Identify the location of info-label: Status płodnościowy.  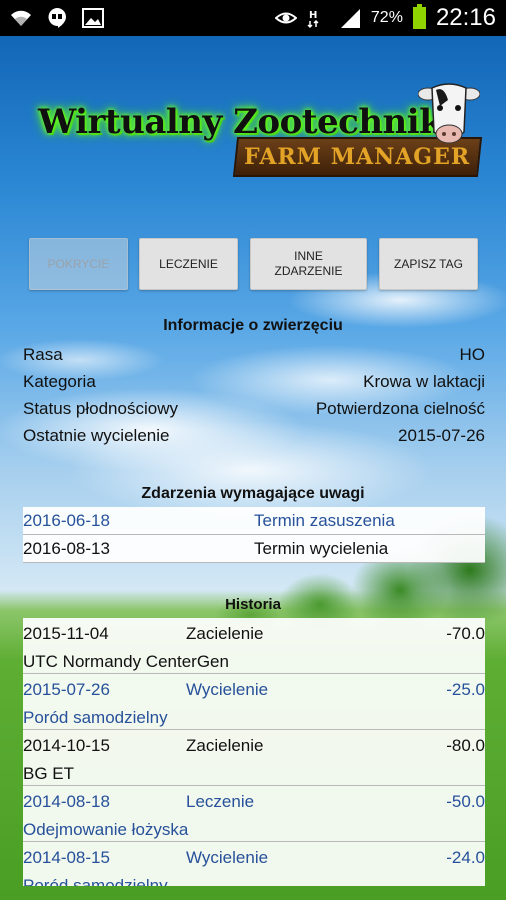
(100, 408).